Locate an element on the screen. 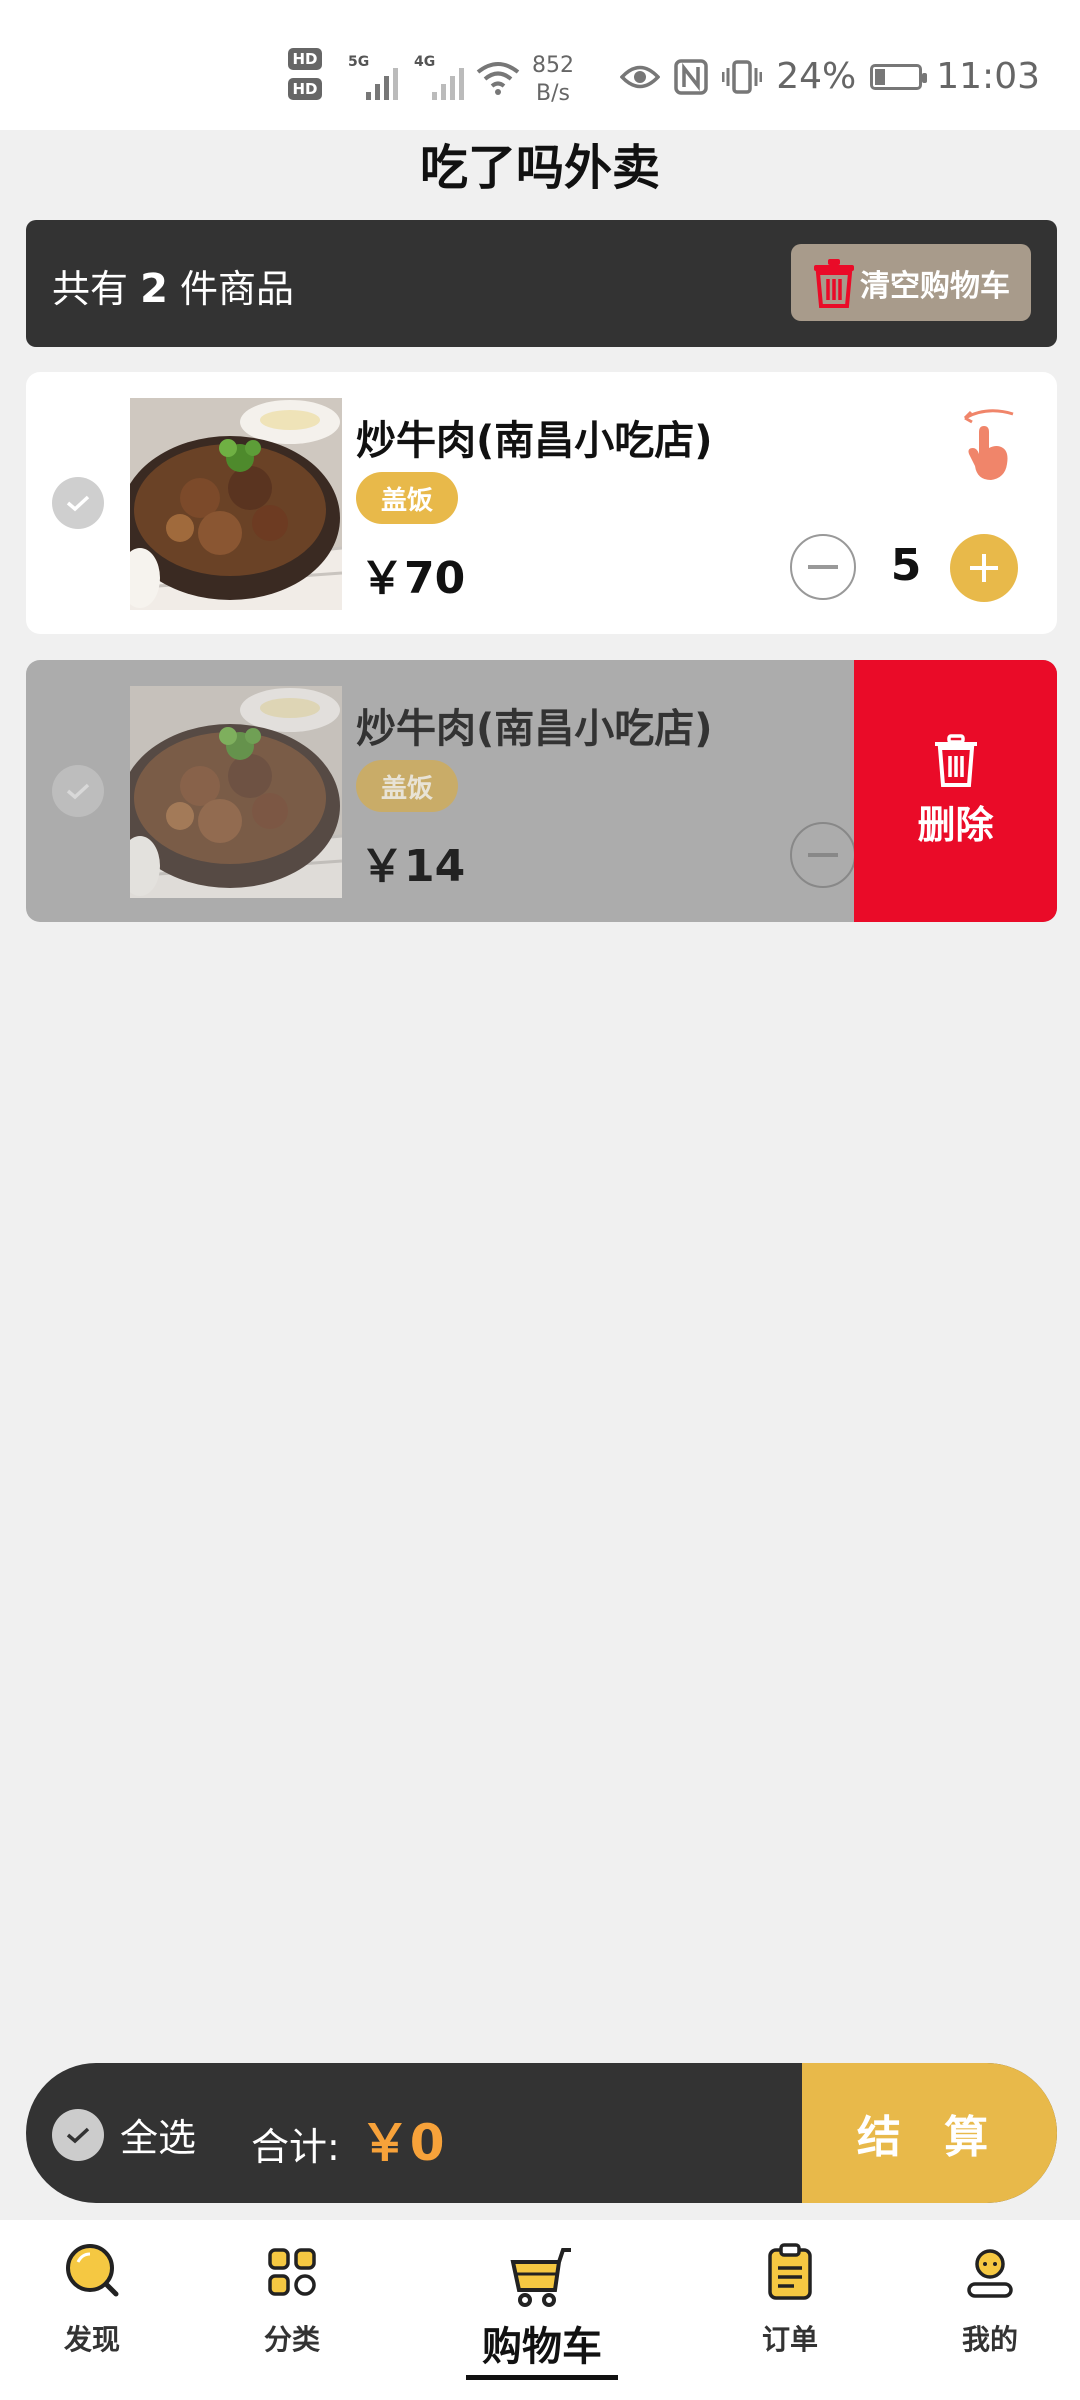 The image size is (1080, 2400). checkout-button: 结 算 is located at coordinates (929, 2133).